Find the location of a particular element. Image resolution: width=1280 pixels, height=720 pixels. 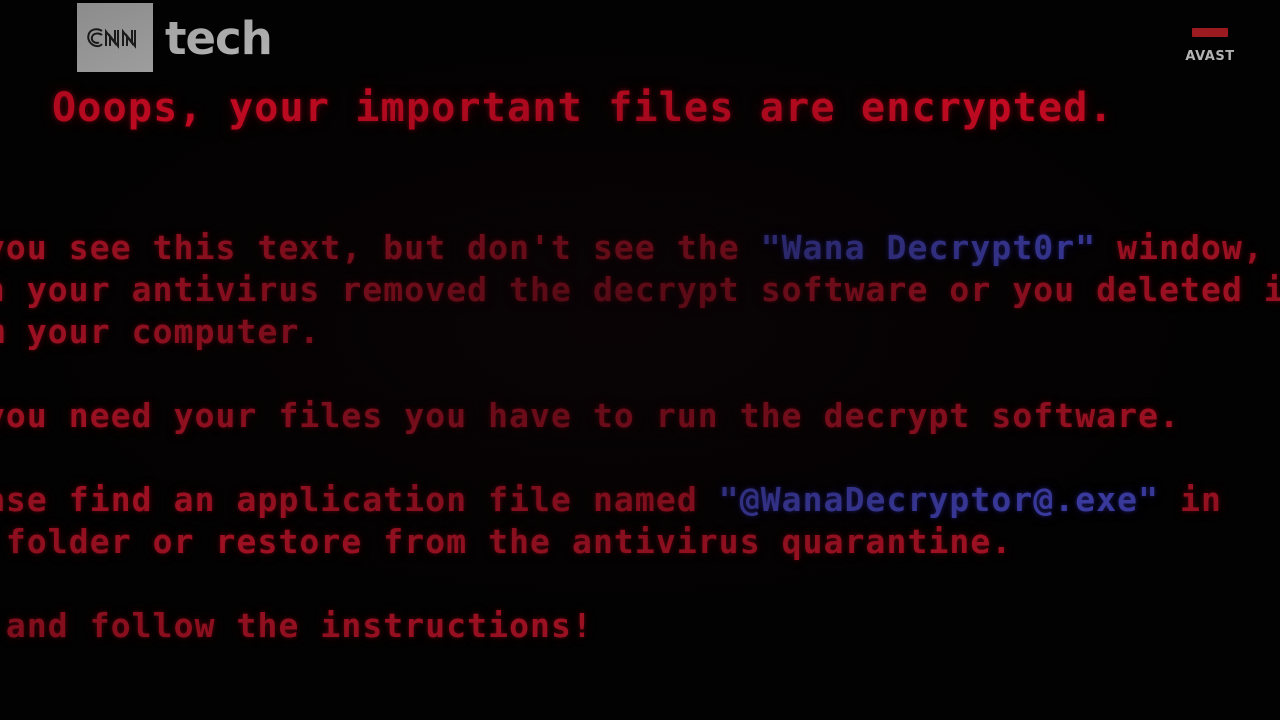

cnn-tech-logo: tech is located at coordinates (175, 37).